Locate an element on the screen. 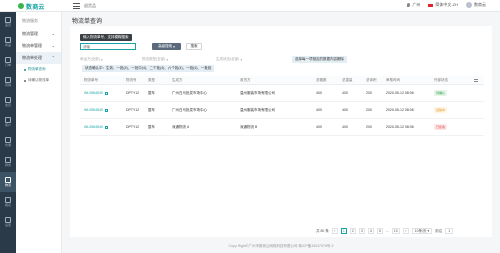  status-badge: 待确认 is located at coordinates (441, 93).